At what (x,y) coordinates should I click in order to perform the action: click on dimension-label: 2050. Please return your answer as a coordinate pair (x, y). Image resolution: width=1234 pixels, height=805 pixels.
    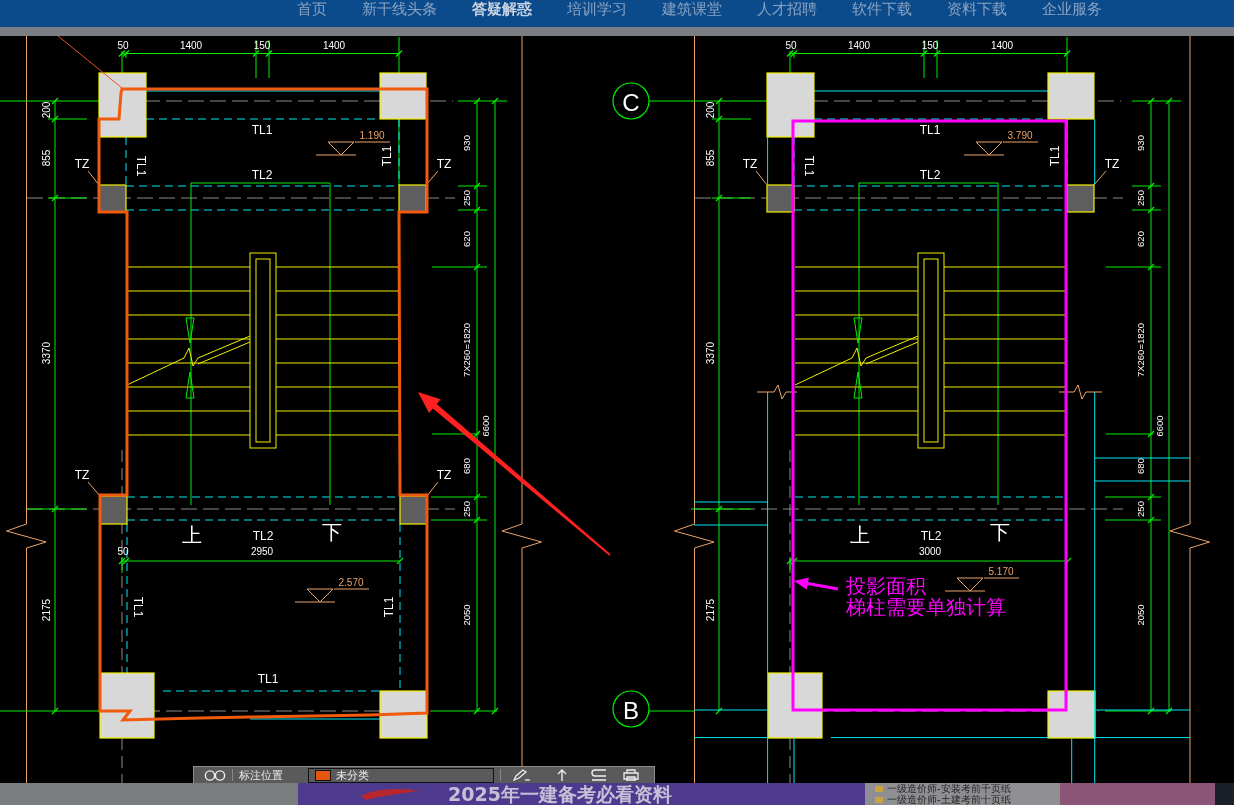
    Looking at the image, I should click on (466, 615).